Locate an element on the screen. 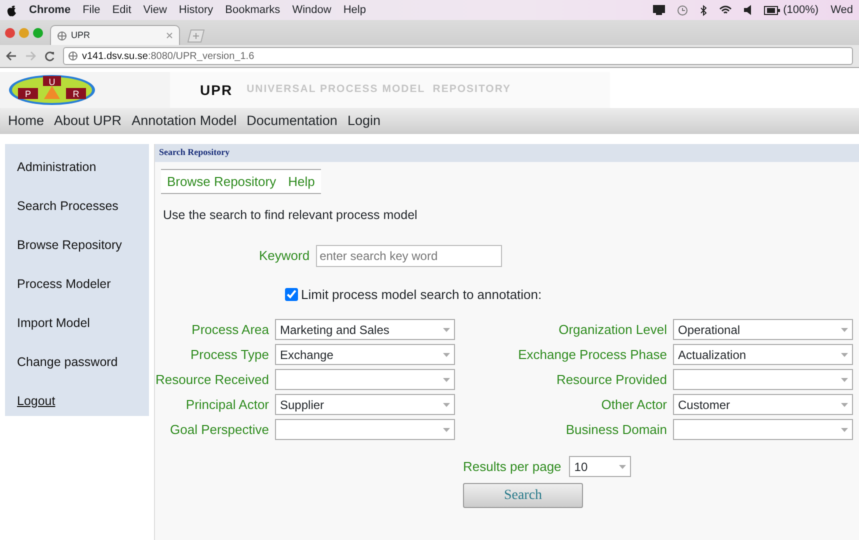 The image size is (859, 540). url-text: v141.dsv.su.se:8080/UPR_version_1.6 is located at coordinates (168, 57).